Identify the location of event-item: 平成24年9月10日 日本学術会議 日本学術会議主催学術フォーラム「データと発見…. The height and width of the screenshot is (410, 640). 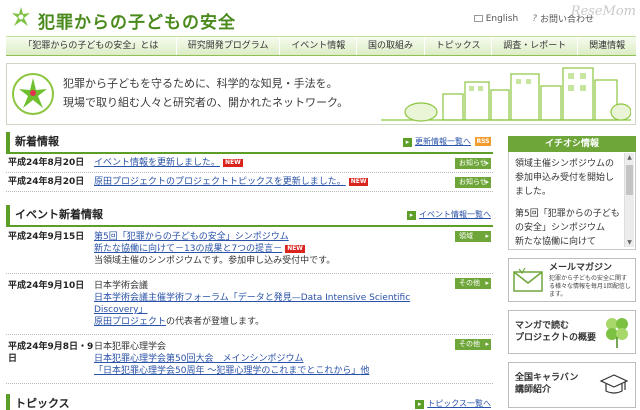
(249, 304).